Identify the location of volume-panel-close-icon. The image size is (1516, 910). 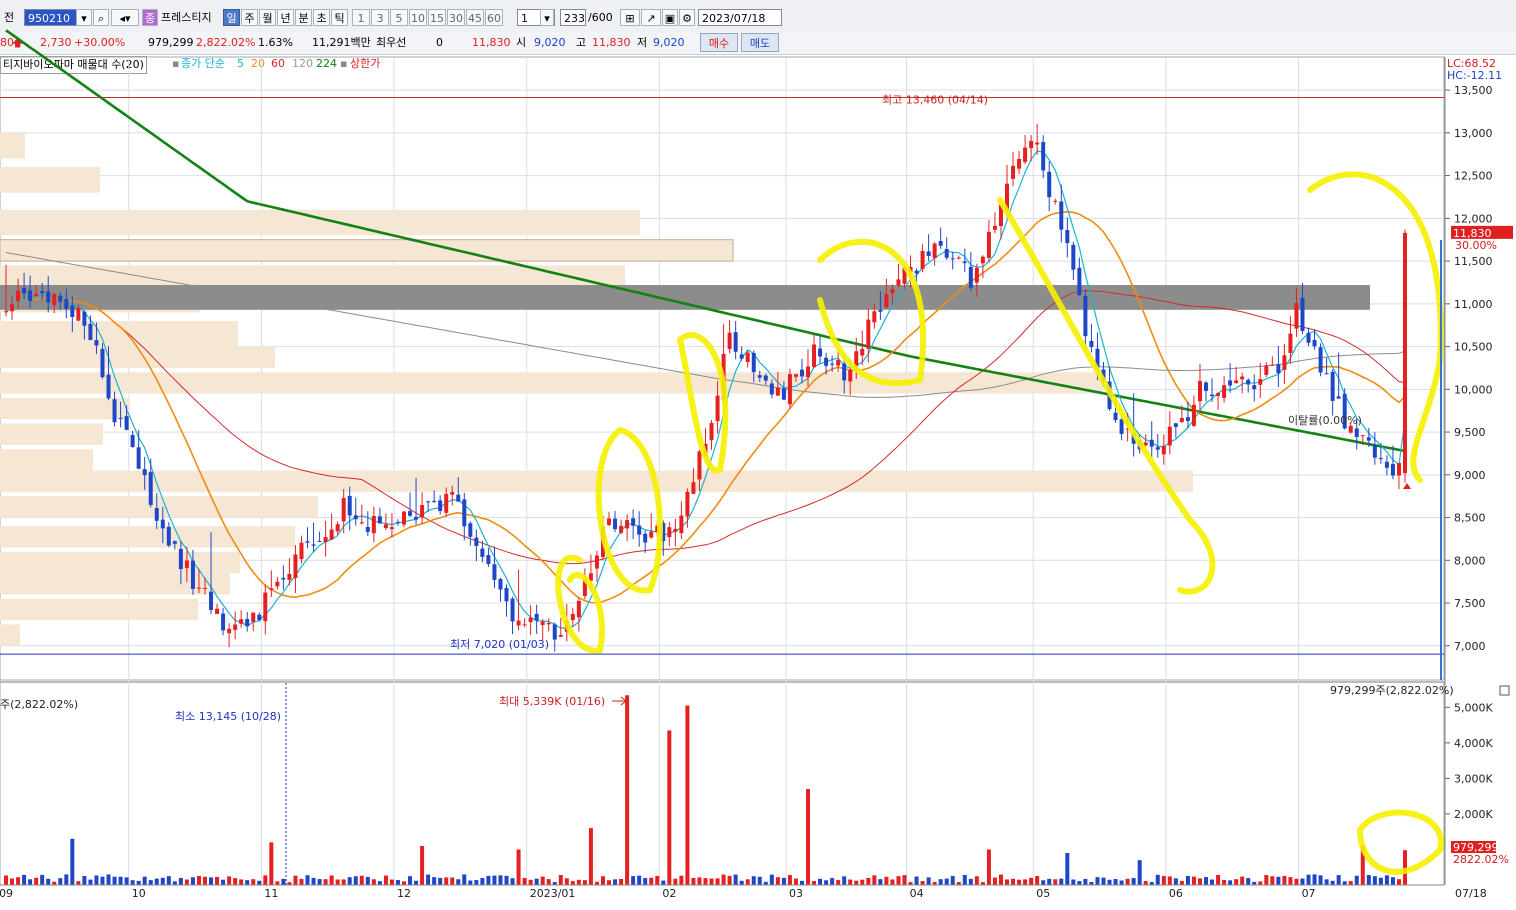
(1504, 690).